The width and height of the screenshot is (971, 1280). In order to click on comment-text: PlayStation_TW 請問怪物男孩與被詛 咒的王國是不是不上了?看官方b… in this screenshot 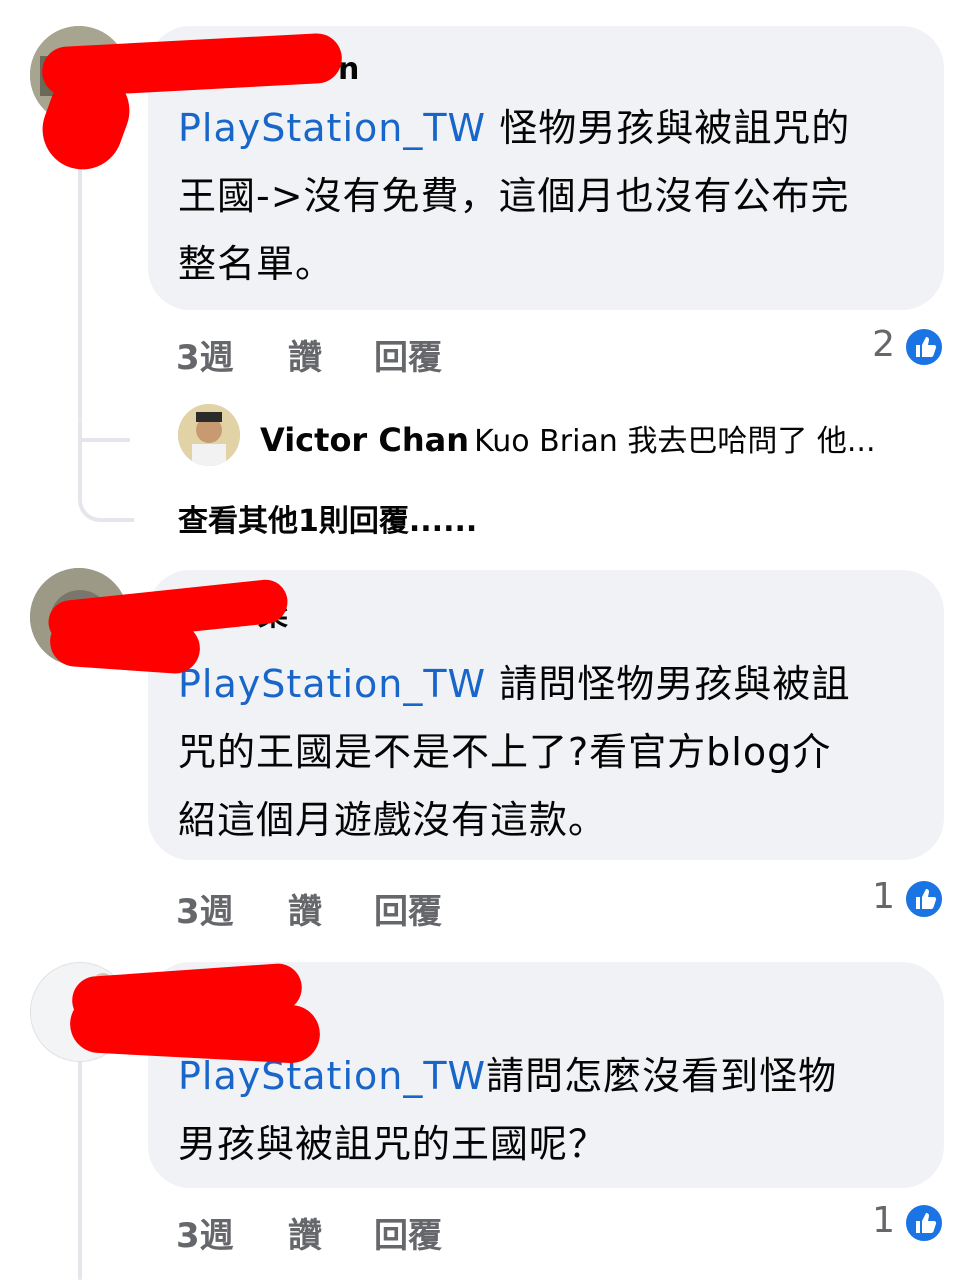, I will do `click(514, 752)`.